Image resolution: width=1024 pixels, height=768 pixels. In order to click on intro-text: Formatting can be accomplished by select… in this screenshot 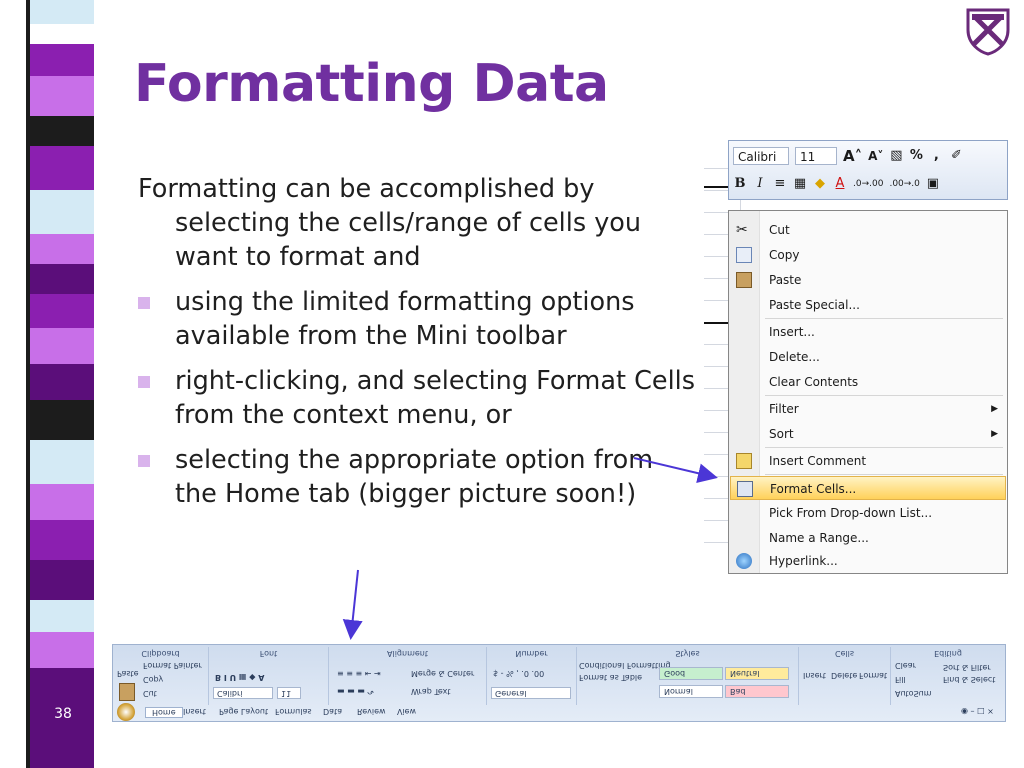, I will do `click(390, 223)`.